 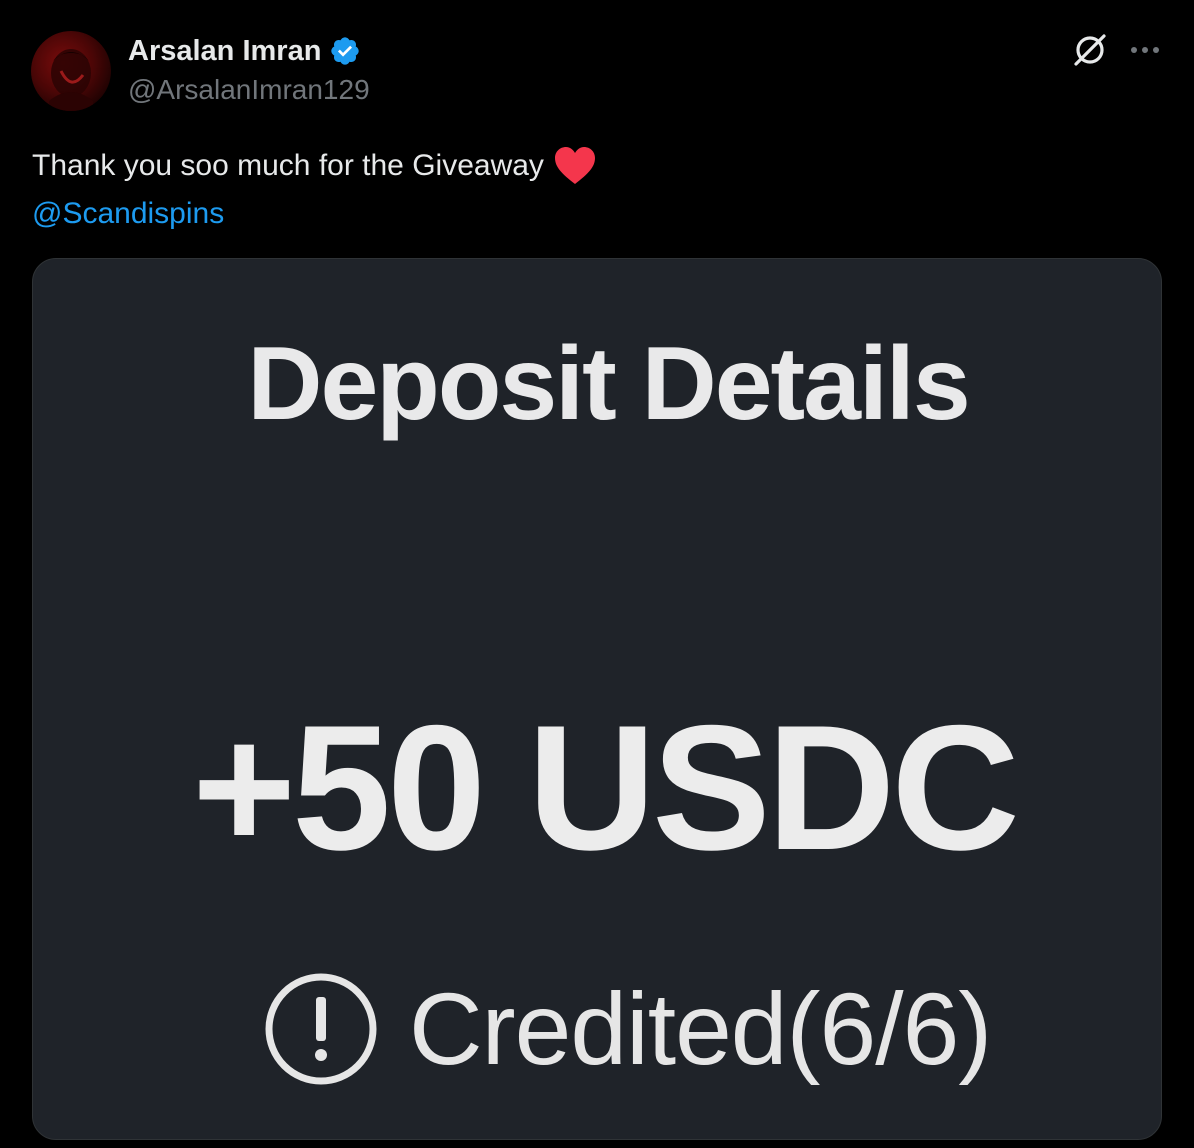 What do you see at coordinates (582, 214) in the screenshot?
I see `tweet-mention-line: @Scandispins` at bounding box center [582, 214].